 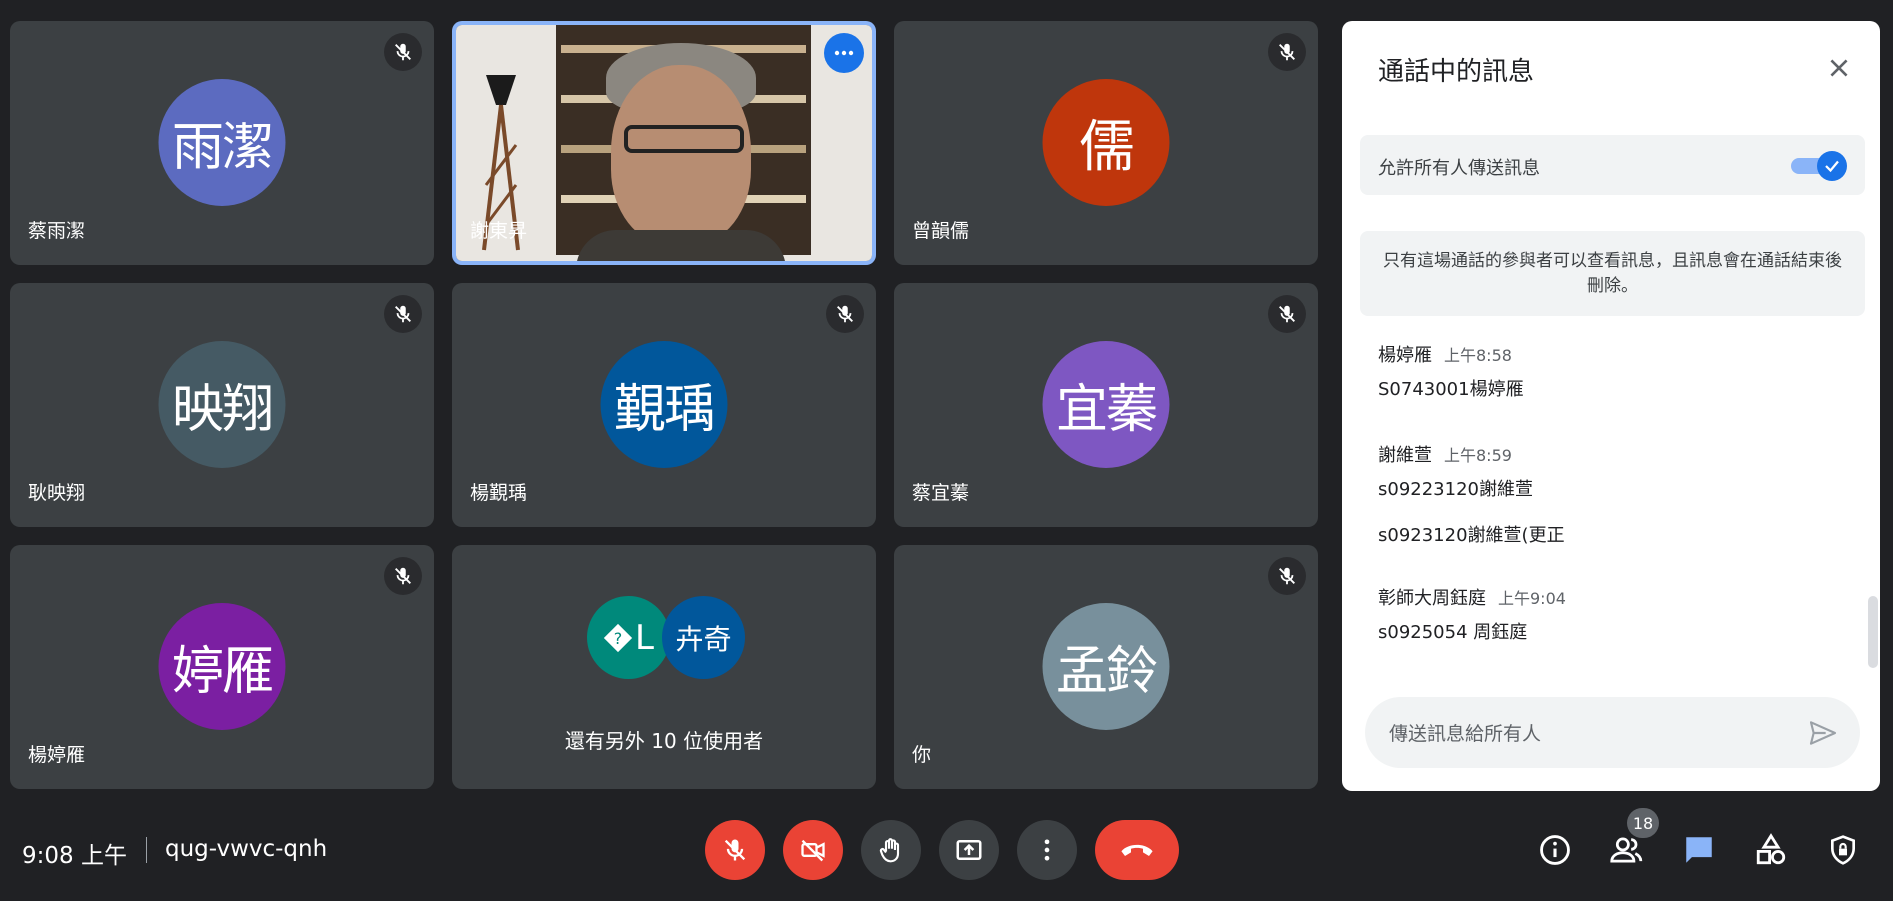 I want to click on participant-name: 楊覲瑀, so click(x=499, y=493).